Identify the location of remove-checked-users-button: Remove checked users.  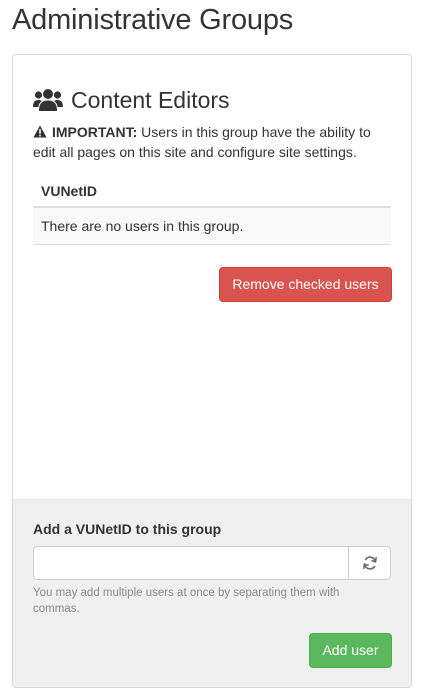
(305, 284).